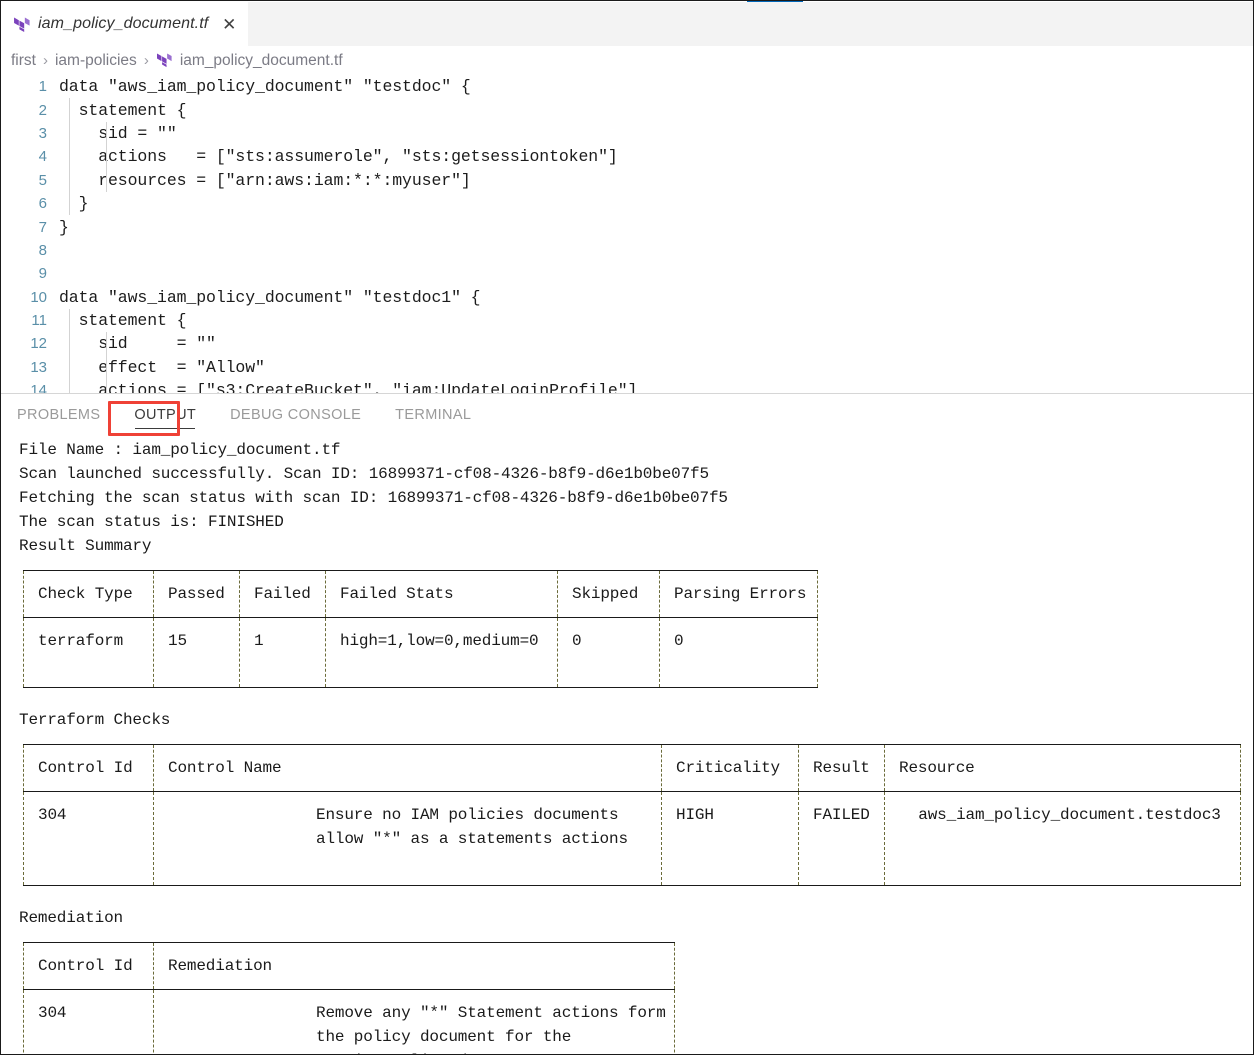 This screenshot has width=1254, height=1055. What do you see at coordinates (162, 367) in the screenshot?
I see `code-text: effect = "Allow"` at bounding box center [162, 367].